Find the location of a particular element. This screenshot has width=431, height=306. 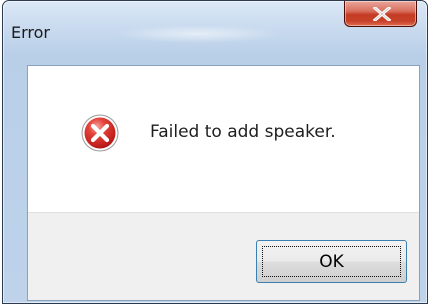

close-button is located at coordinates (380, 14).